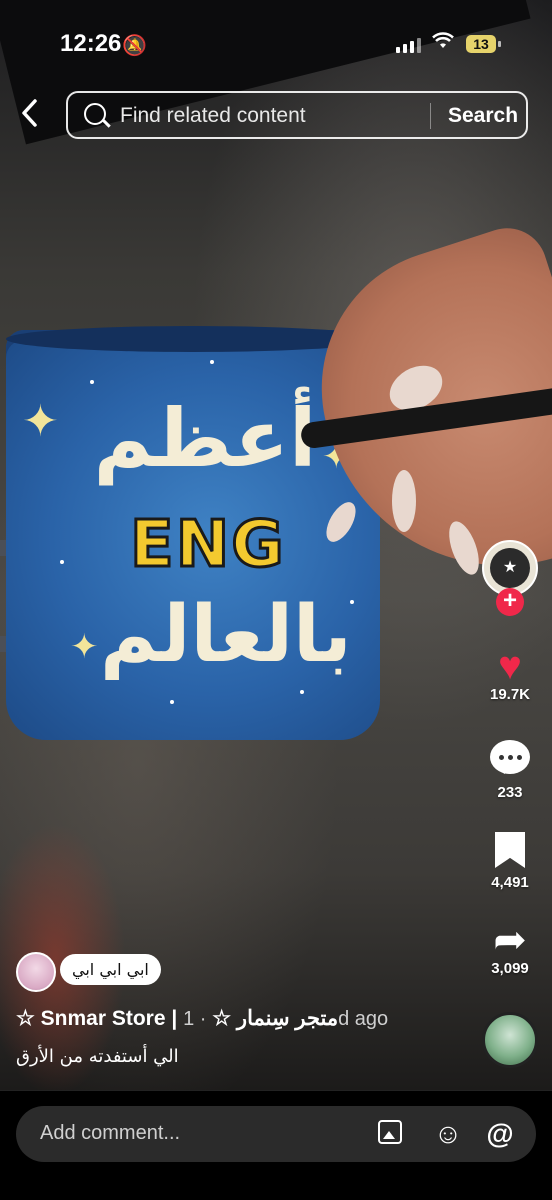 Image resolution: width=552 pixels, height=1200 pixels. What do you see at coordinates (430, 116) in the screenshot?
I see `search-divider` at bounding box center [430, 116].